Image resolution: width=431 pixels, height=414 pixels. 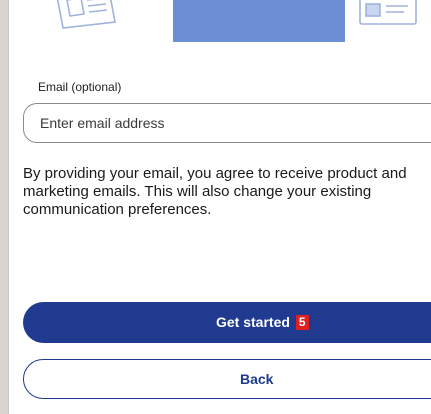 What do you see at coordinates (253, 322) in the screenshot?
I see `get-started-label: Get started` at bounding box center [253, 322].